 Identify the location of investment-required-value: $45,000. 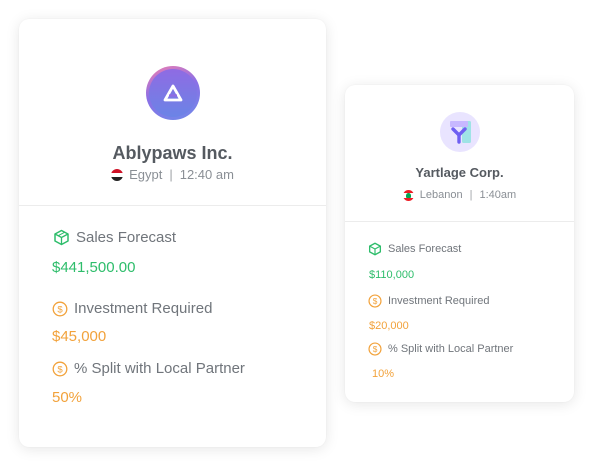
(79, 336).